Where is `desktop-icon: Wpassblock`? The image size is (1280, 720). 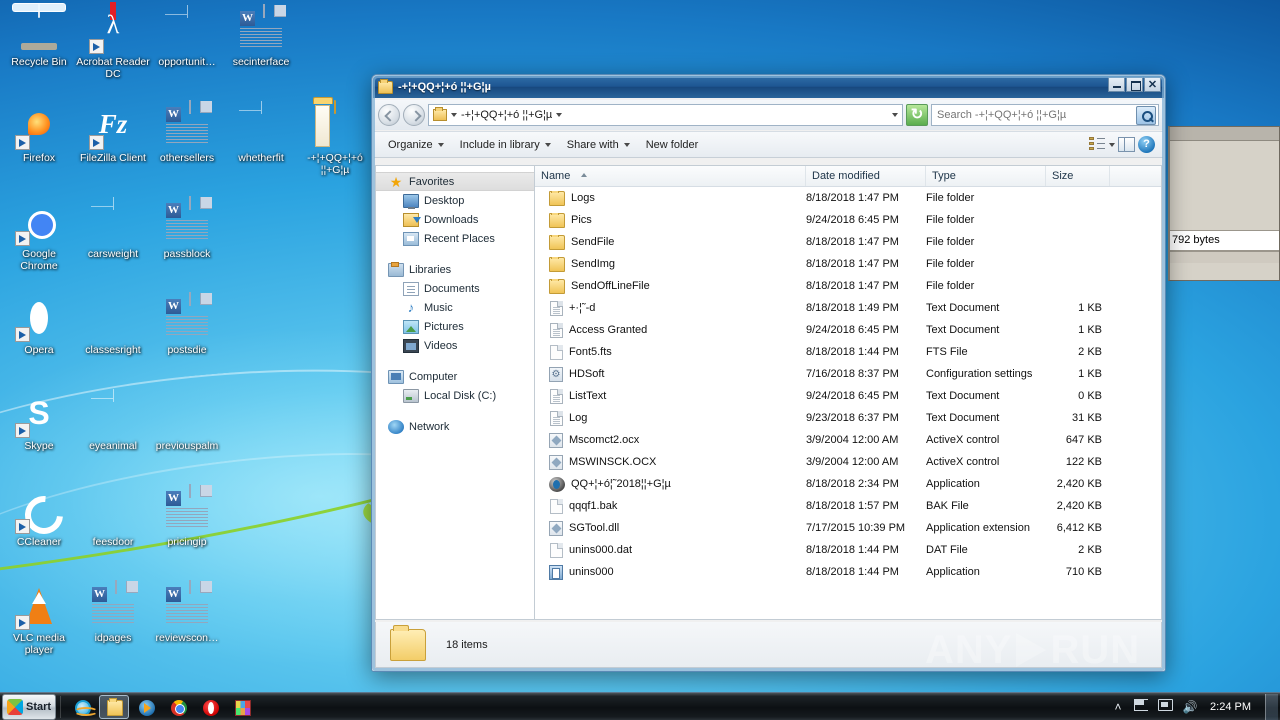 desktop-icon: Wpassblock is located at coordinates (187, 228).